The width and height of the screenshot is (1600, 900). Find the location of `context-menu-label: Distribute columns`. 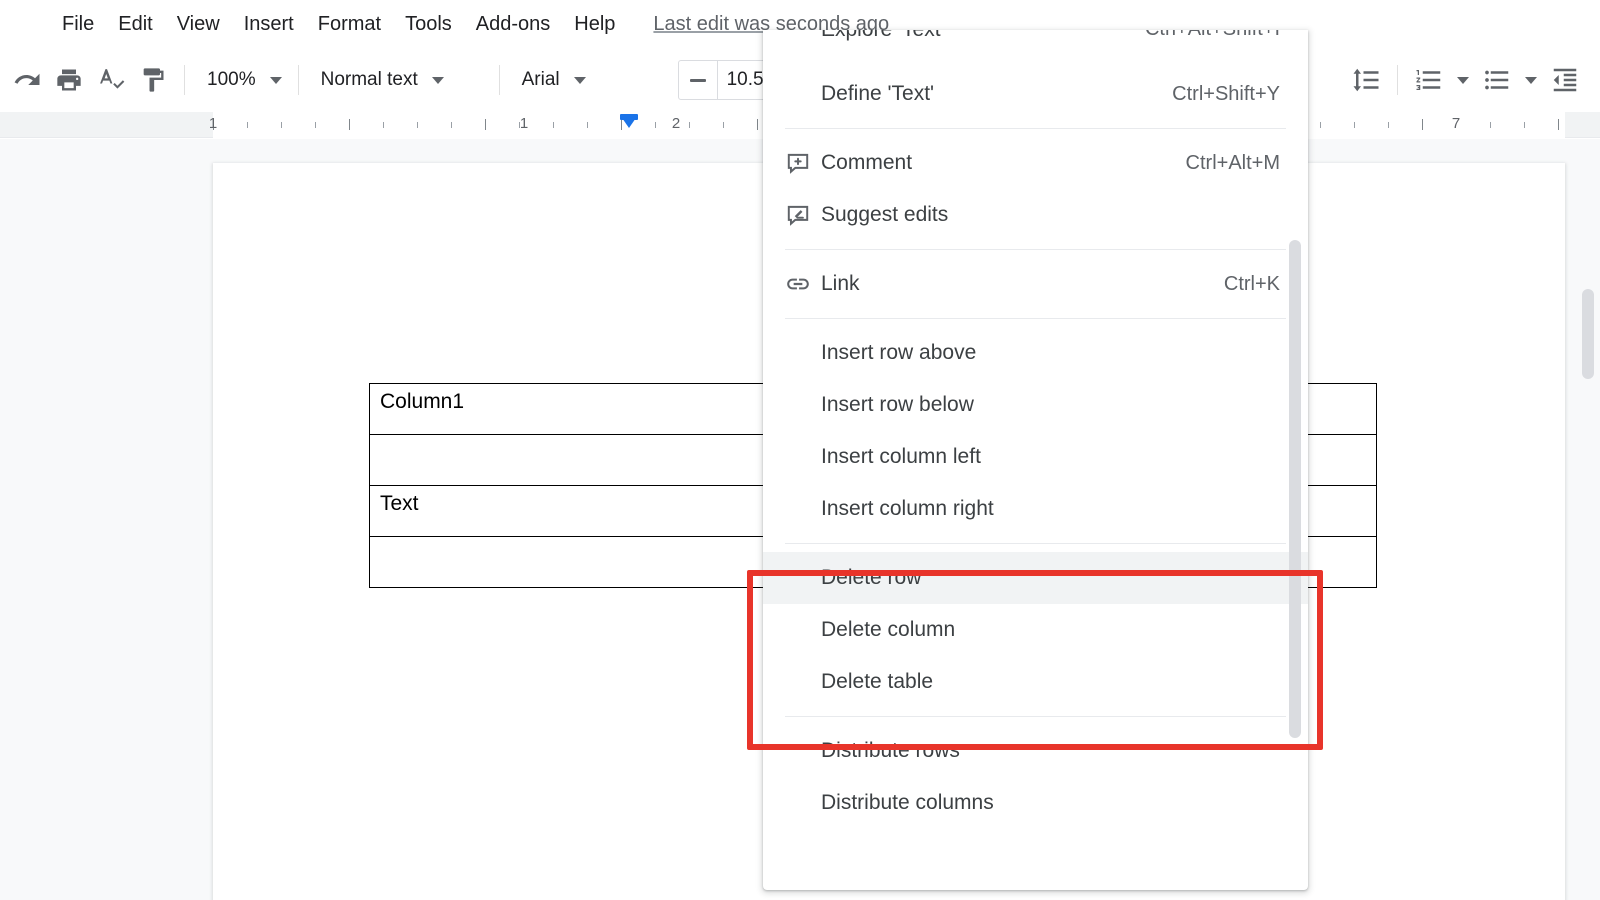

context-menu-label: Distribute columns is located at coordinates (907, 802).